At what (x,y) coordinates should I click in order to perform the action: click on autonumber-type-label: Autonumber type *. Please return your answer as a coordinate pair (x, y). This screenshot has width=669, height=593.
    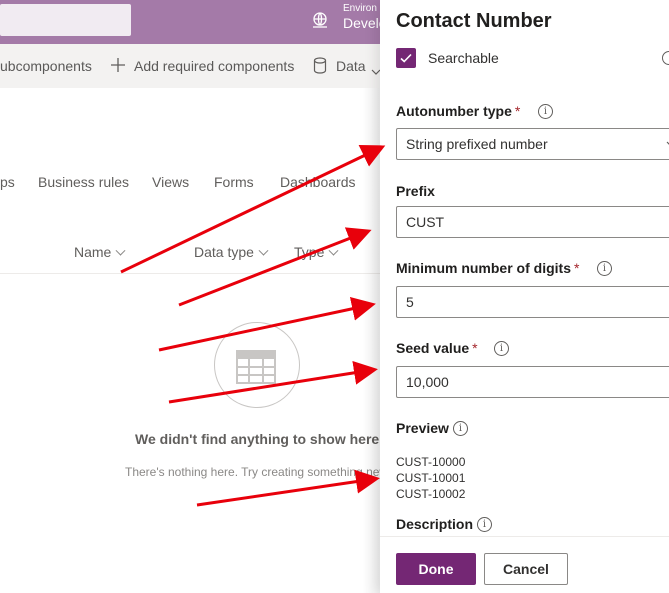
    Looking at the image, I should click on (458, 111).